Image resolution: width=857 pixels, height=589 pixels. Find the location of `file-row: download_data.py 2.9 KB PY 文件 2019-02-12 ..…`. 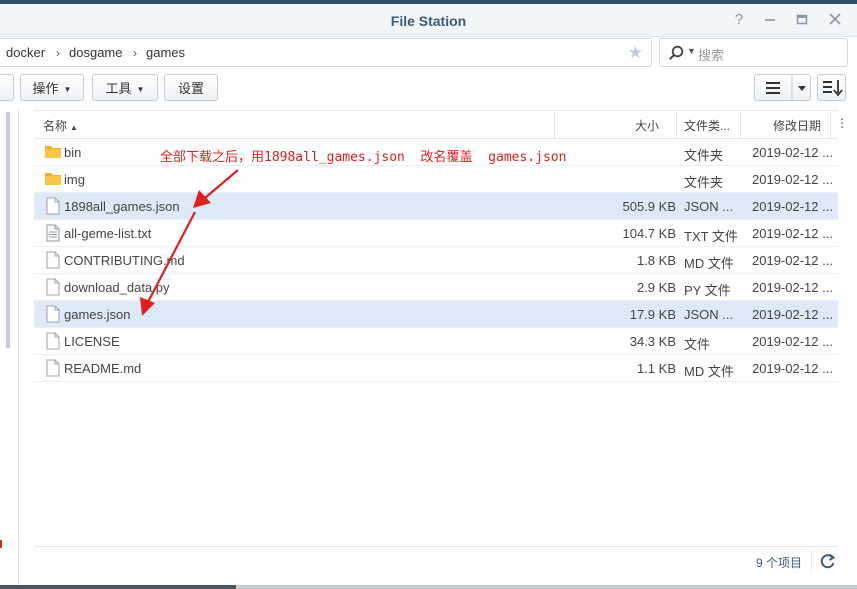

file-row: download_data.py 2.9 KB PY 文件 2019-02-12 ..… is located at coordinates (436, 287).